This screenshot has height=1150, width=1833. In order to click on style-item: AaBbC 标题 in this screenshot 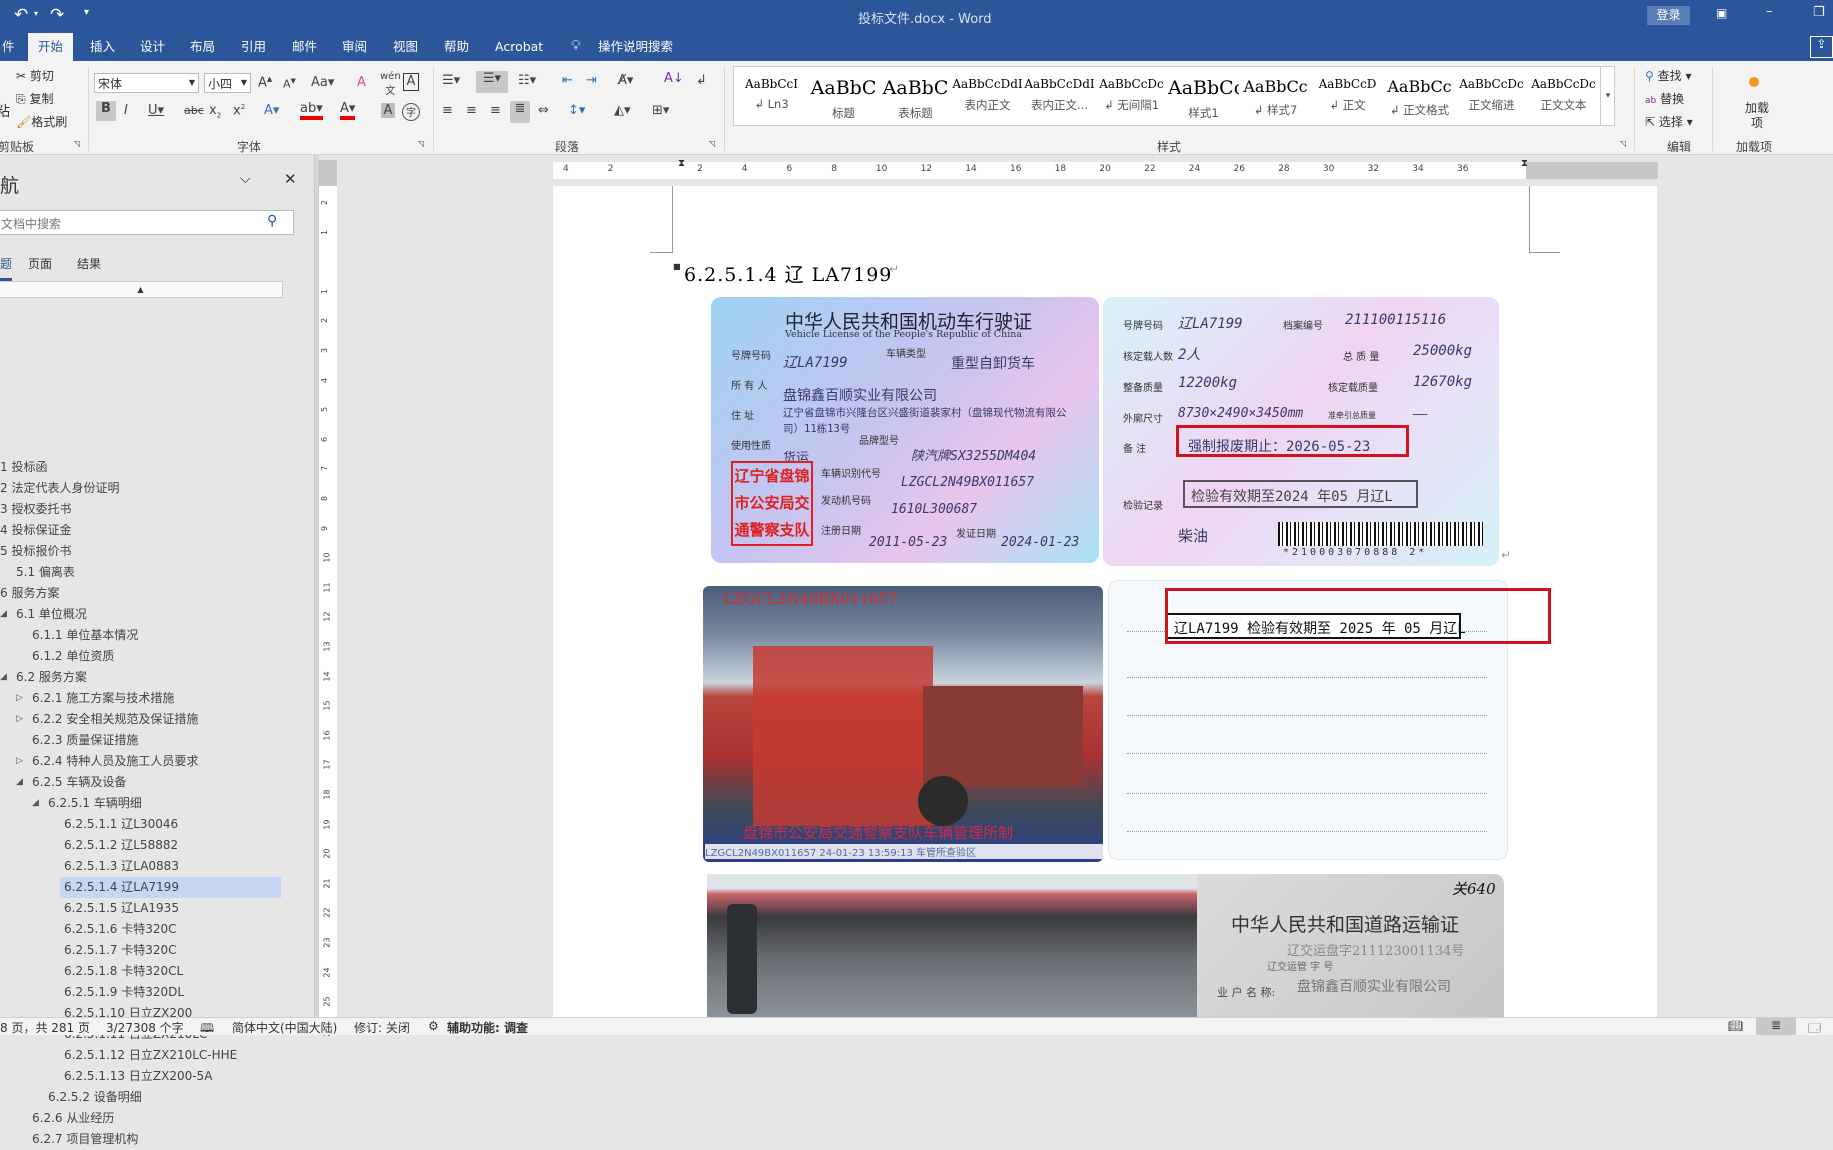, I will do `click(843, 96)`.